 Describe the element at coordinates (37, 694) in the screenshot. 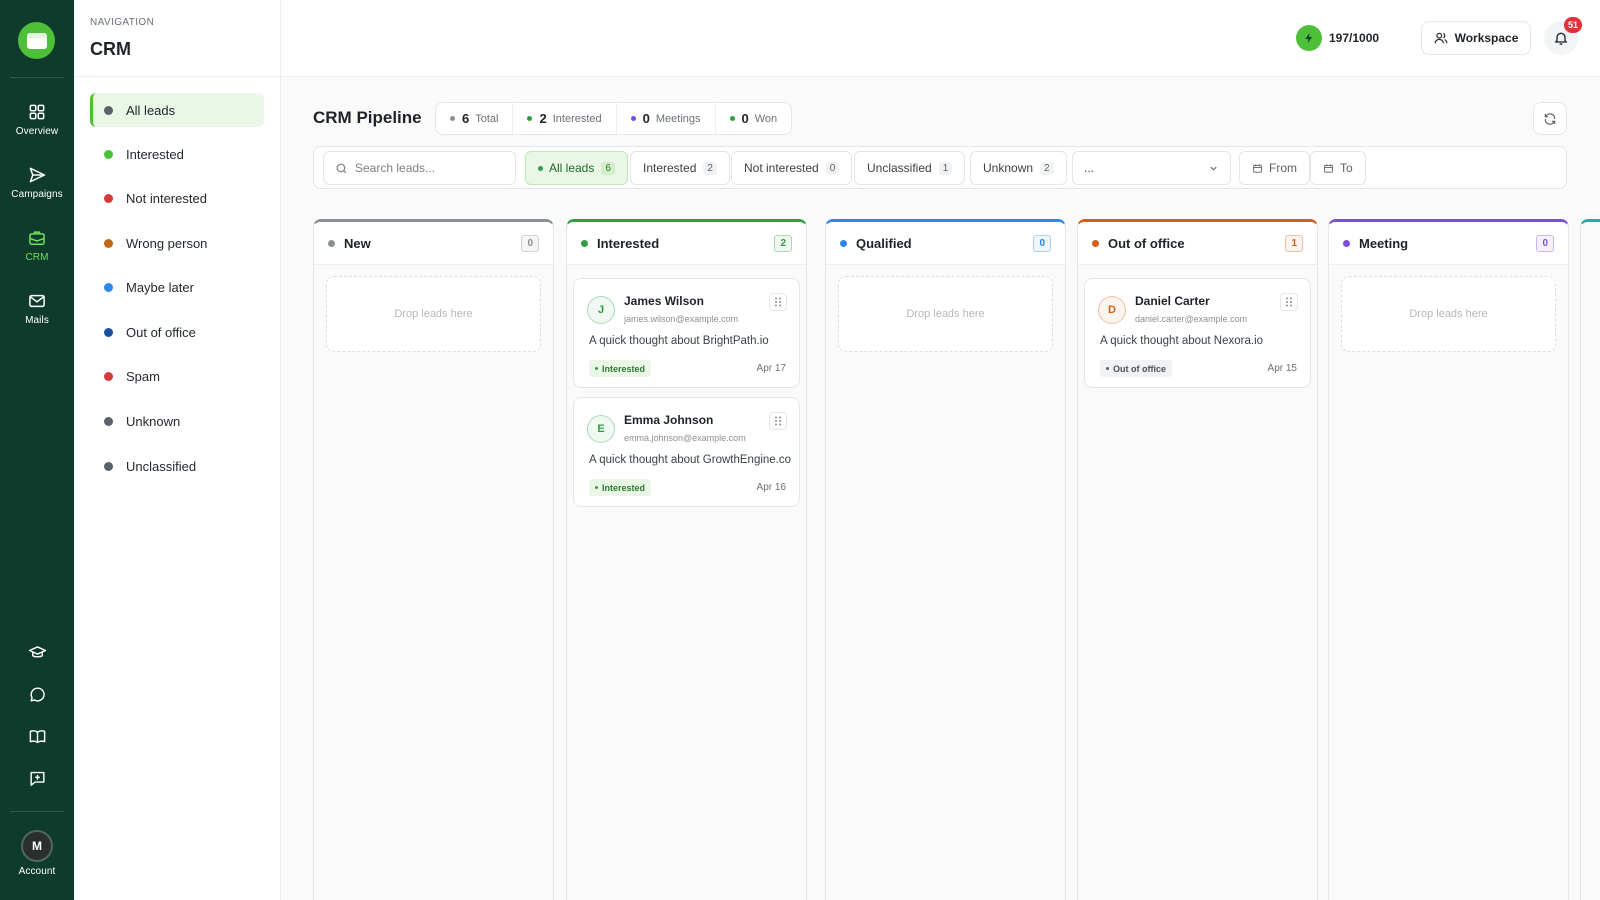

I see `chat-button` at that location.